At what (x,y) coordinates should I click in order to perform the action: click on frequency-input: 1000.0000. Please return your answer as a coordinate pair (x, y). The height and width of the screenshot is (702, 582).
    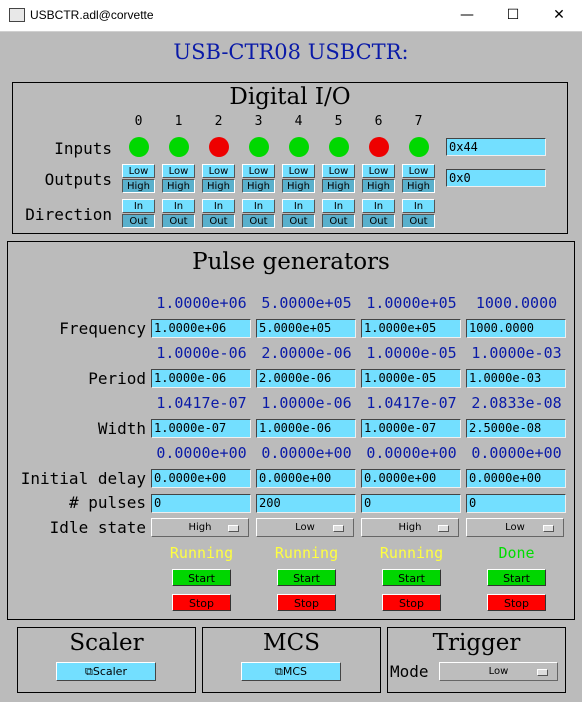
    Looking at the image, I should click on (516, 328).